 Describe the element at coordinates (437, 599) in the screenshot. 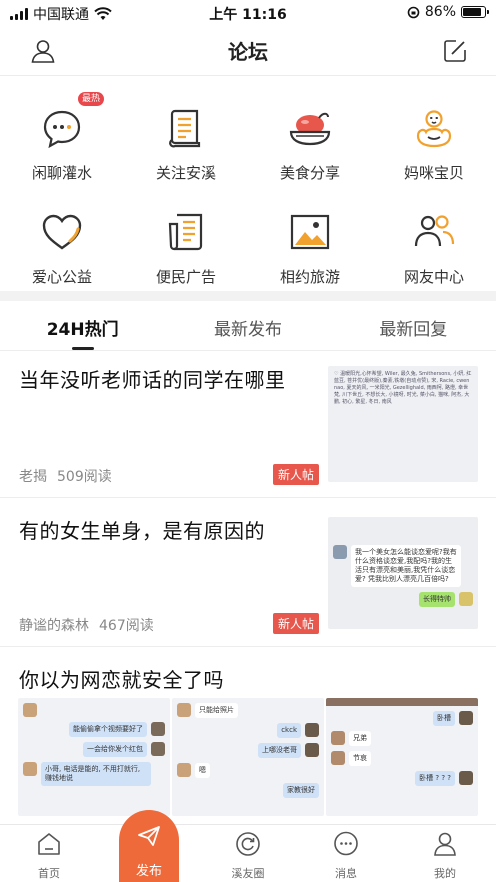

I see `chat-bubble: 长得特帅` at that location.